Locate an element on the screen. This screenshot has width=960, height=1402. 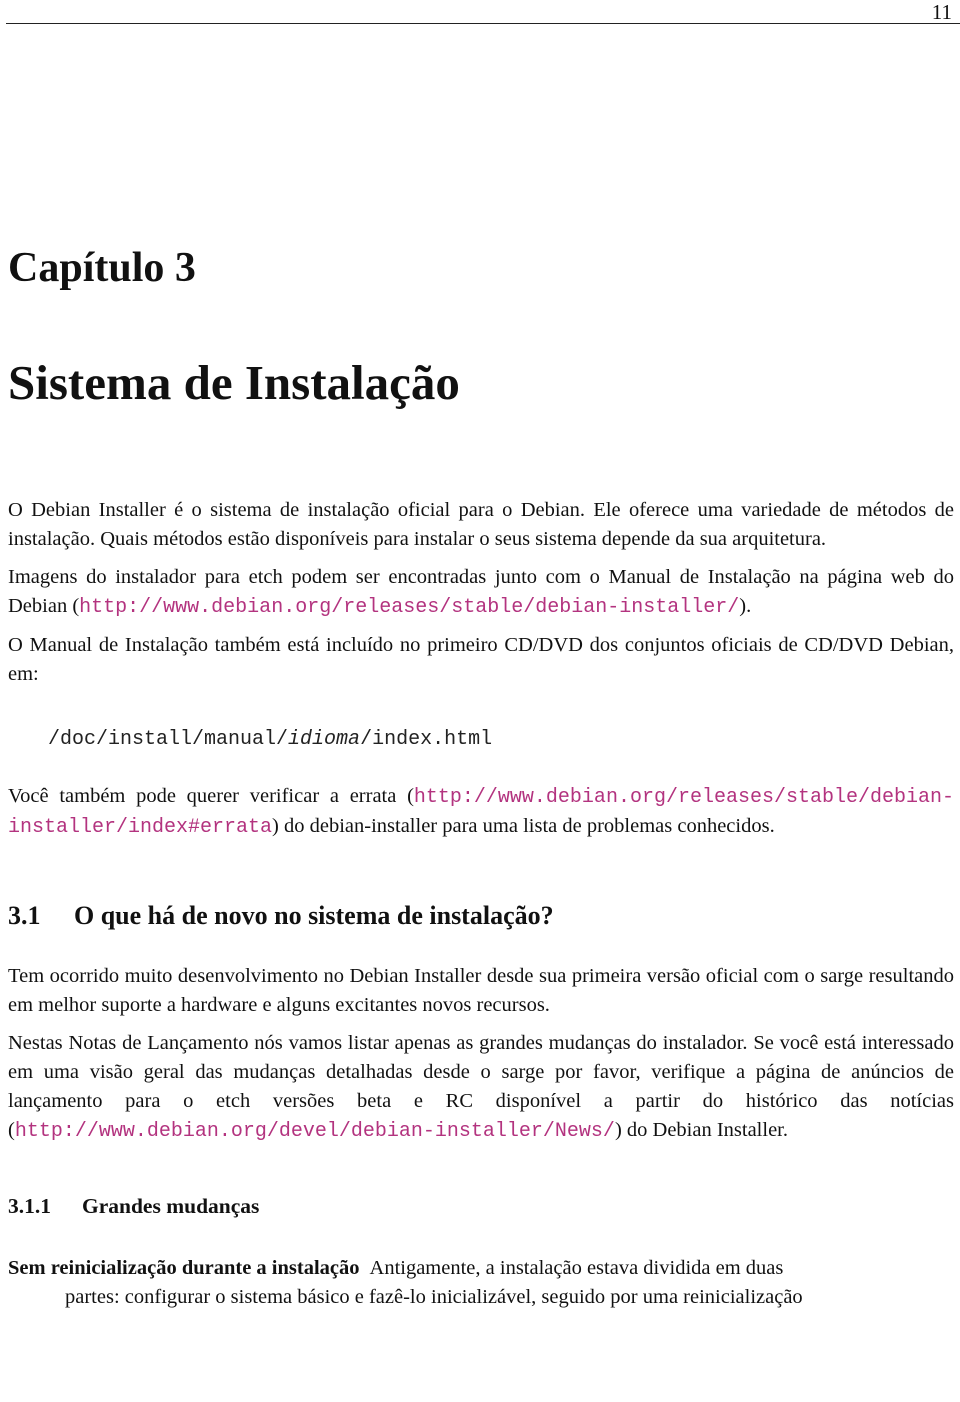
section-number: 3.1 is located at coordinates (24, 915).